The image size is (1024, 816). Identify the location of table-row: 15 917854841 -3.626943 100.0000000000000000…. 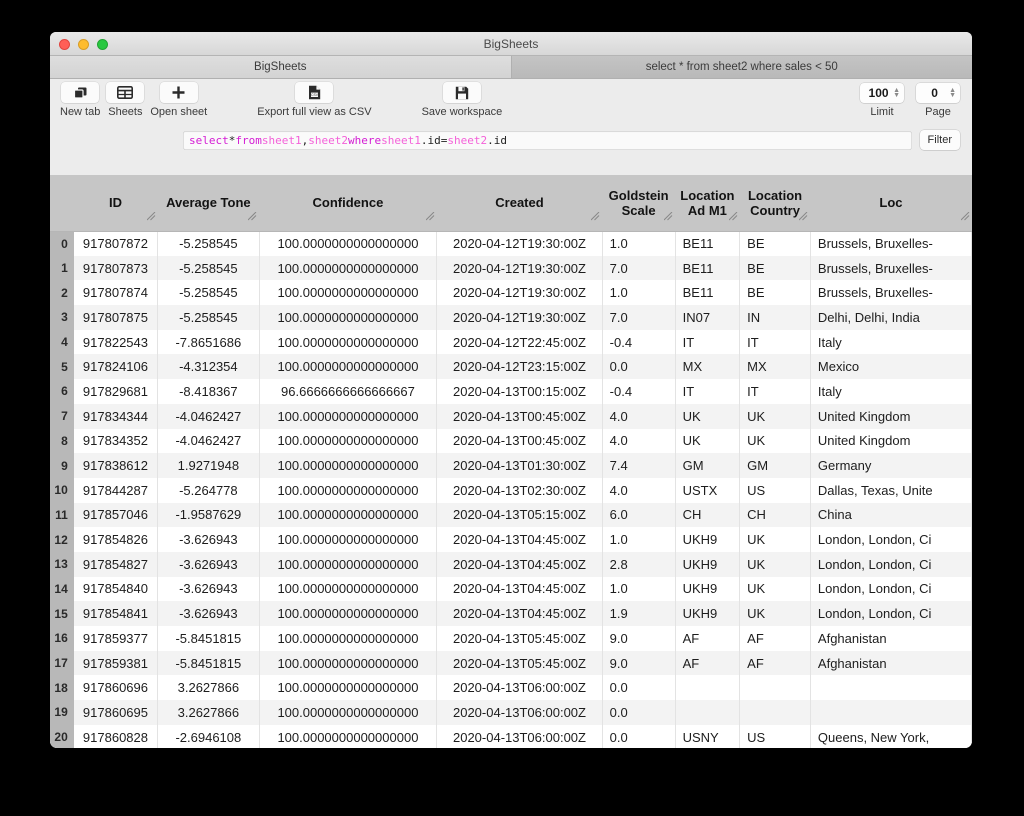
(511, 613).